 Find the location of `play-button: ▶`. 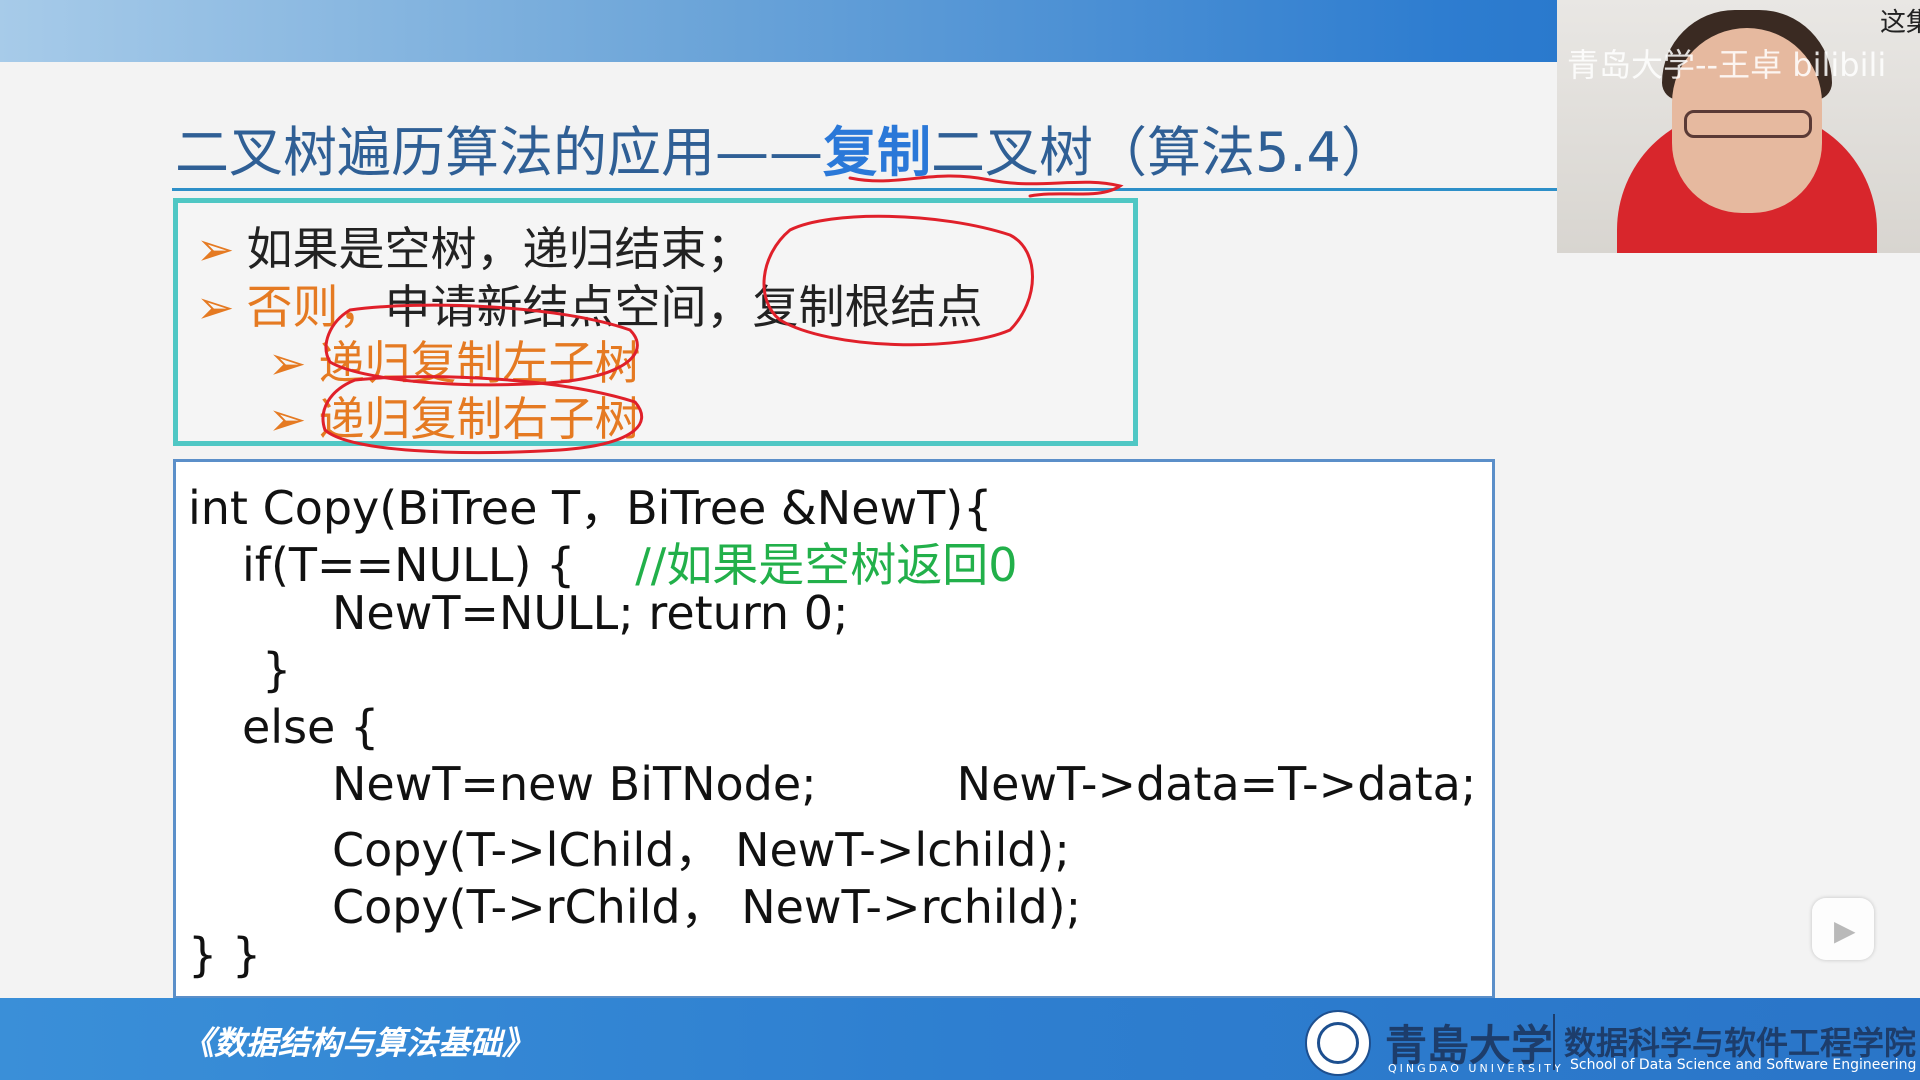

play-button: ▶ is located at coordinates (1843, 929).